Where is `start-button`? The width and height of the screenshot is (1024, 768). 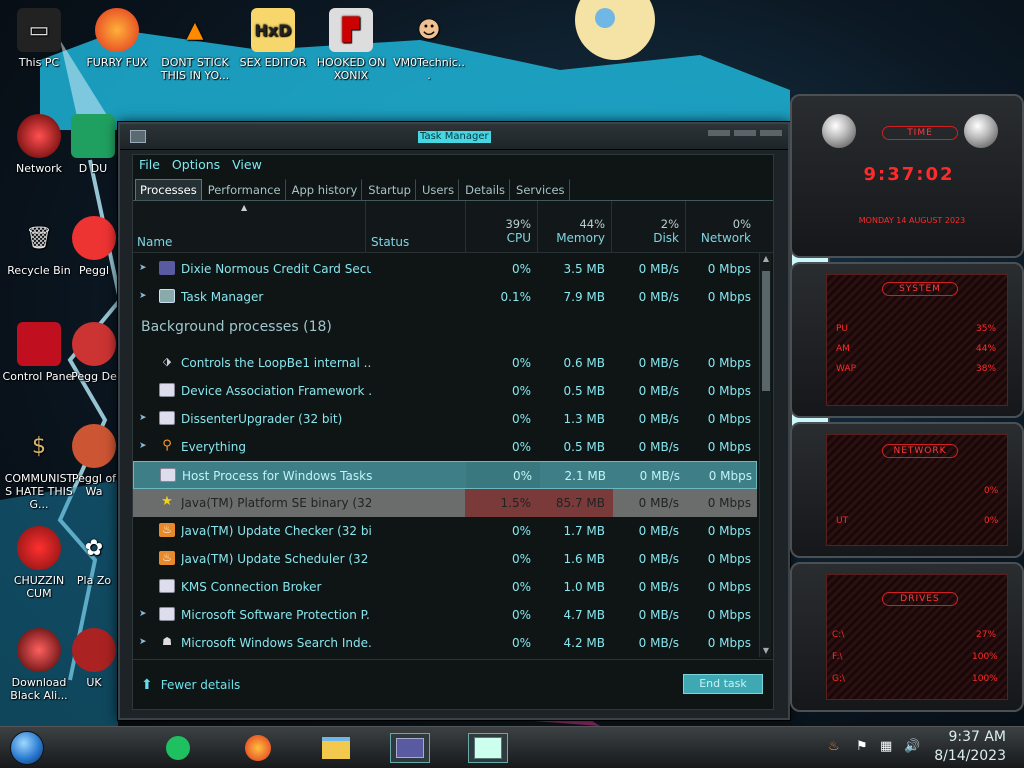
start-button is located at coordinates (27, 748).